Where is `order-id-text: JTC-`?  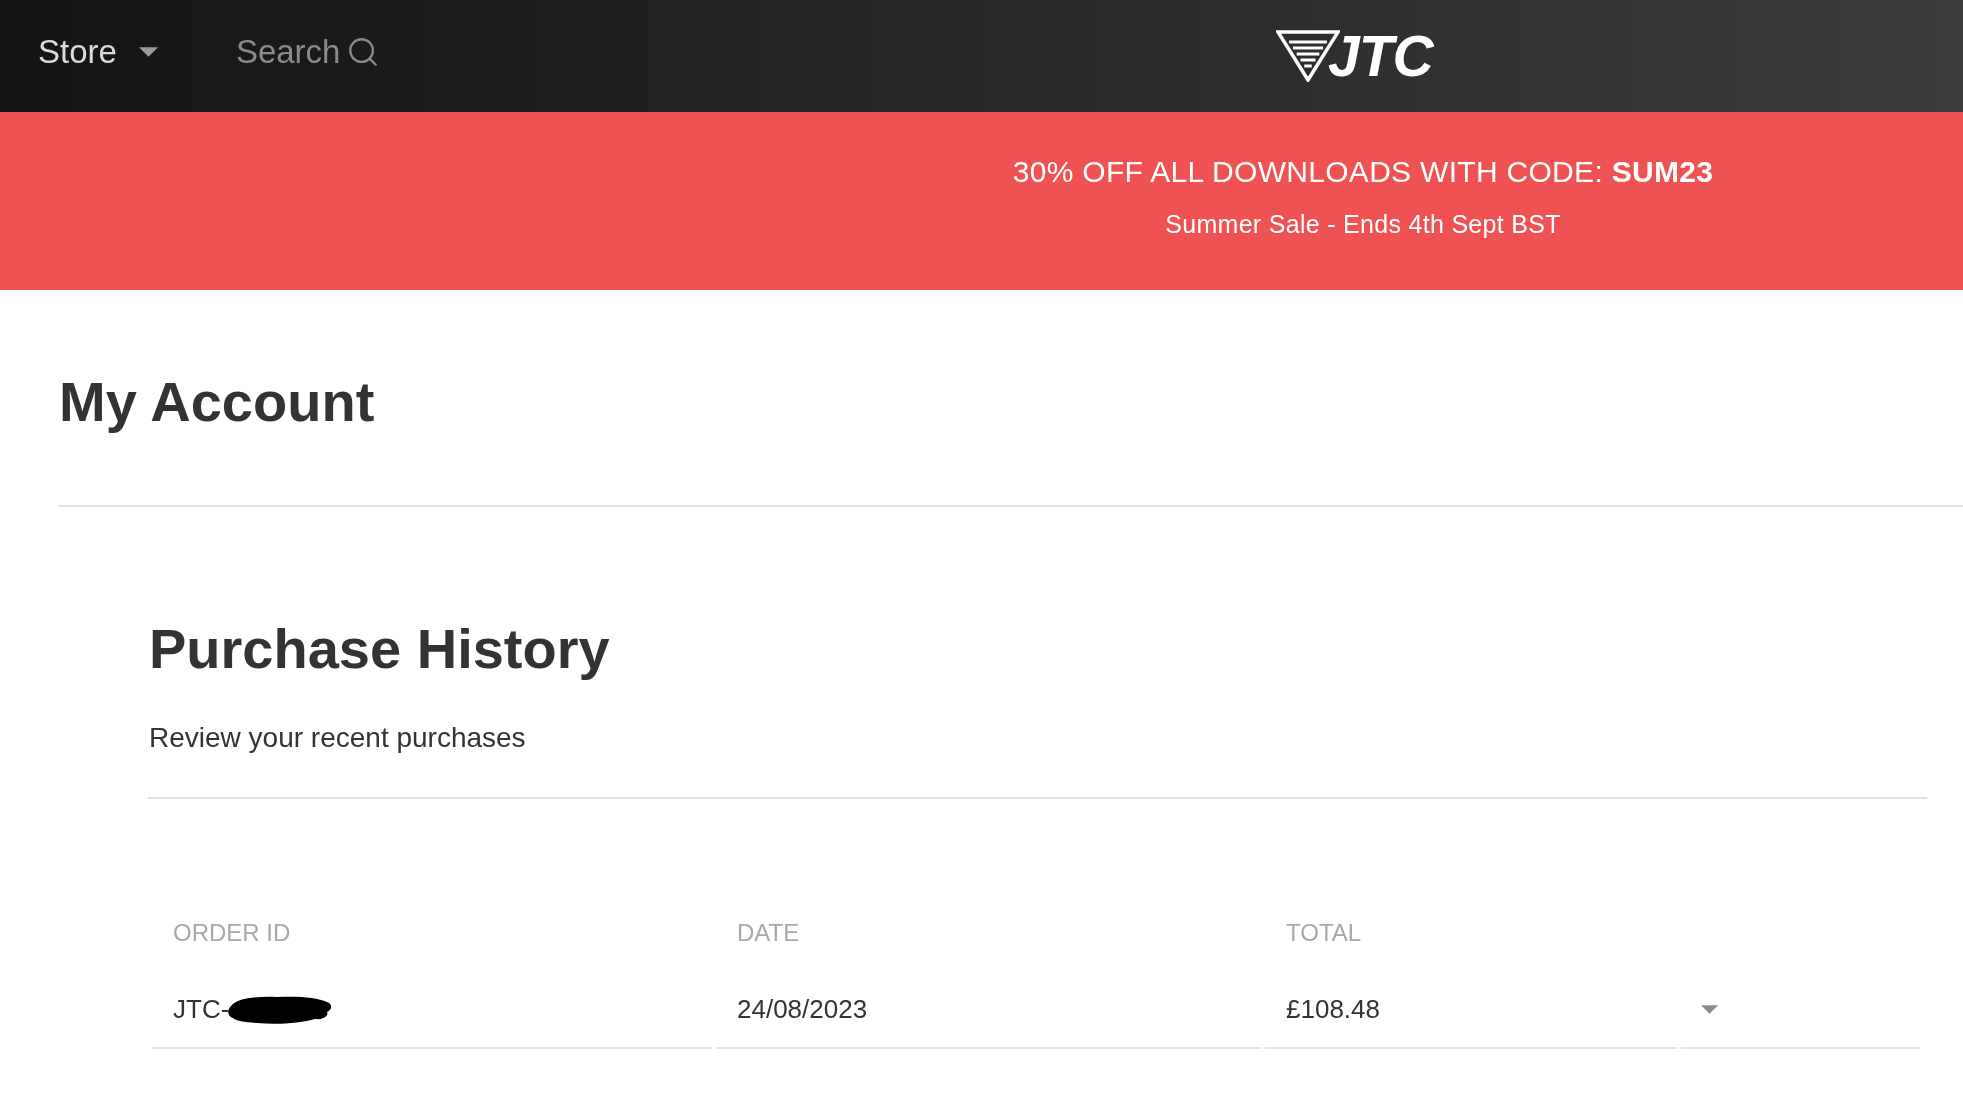 order-id-text: JTC- is located at coordinates (201, 1009).